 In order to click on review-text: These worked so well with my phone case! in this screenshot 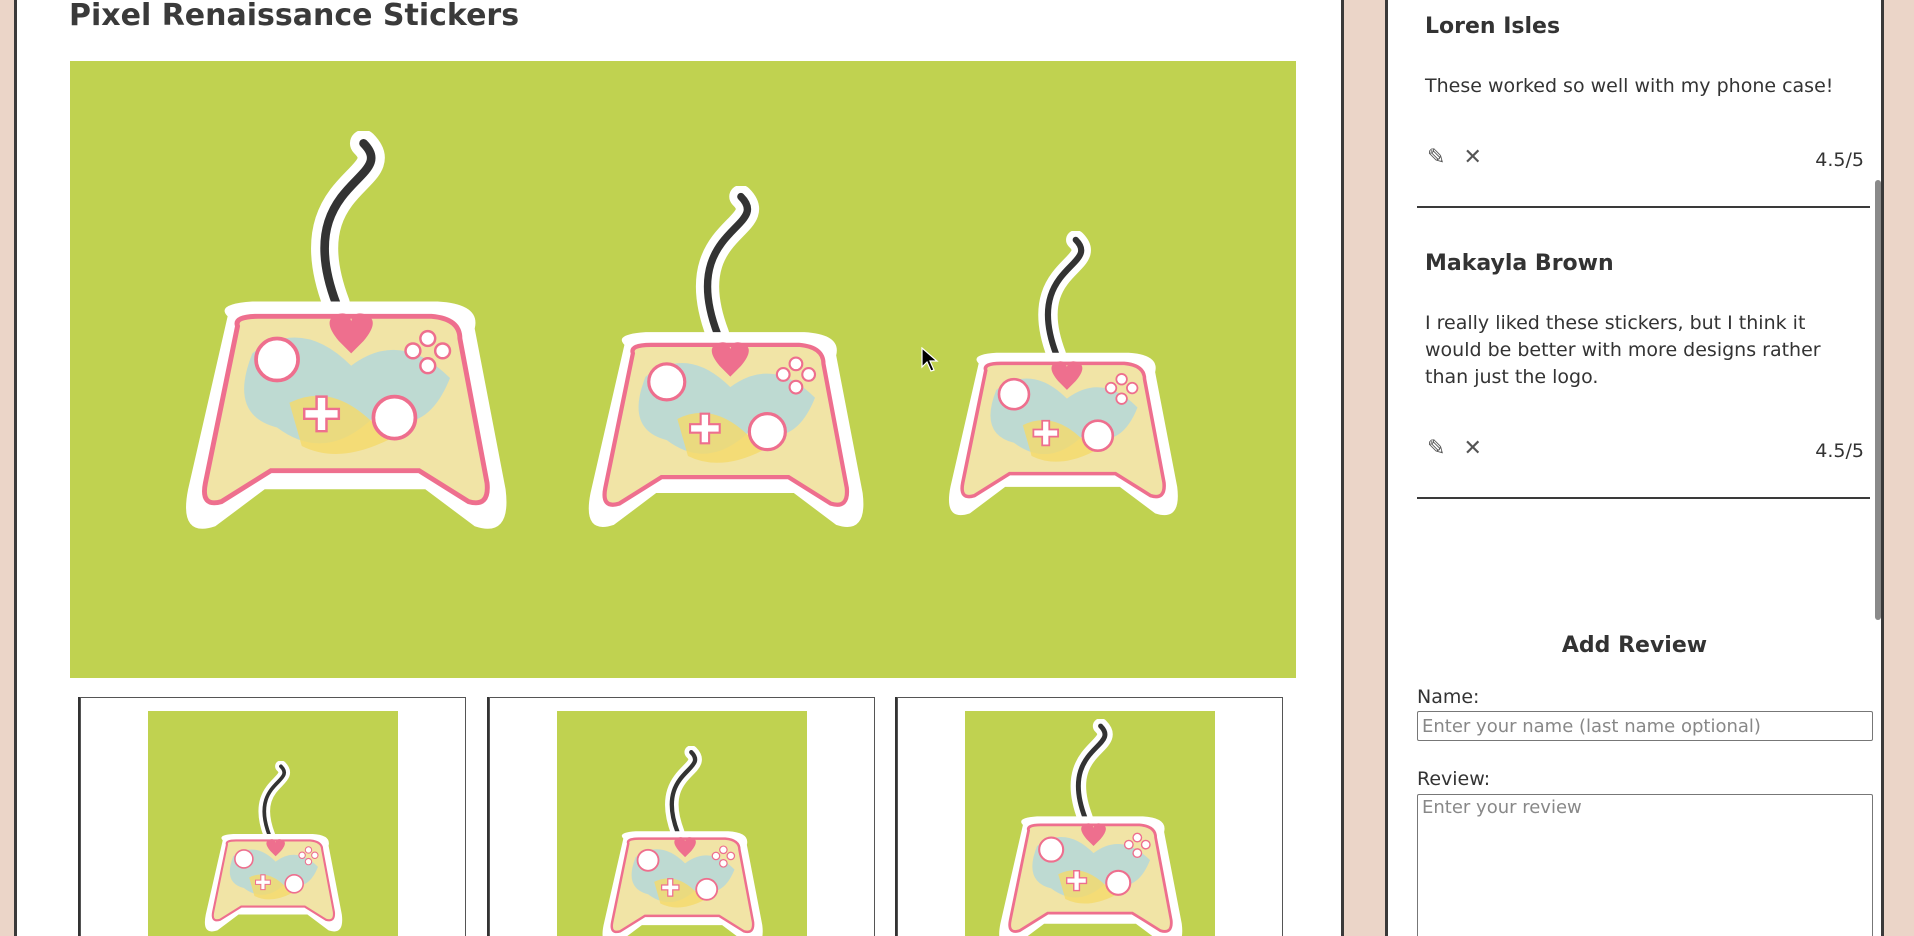, I will do `click(1629, 86)`.